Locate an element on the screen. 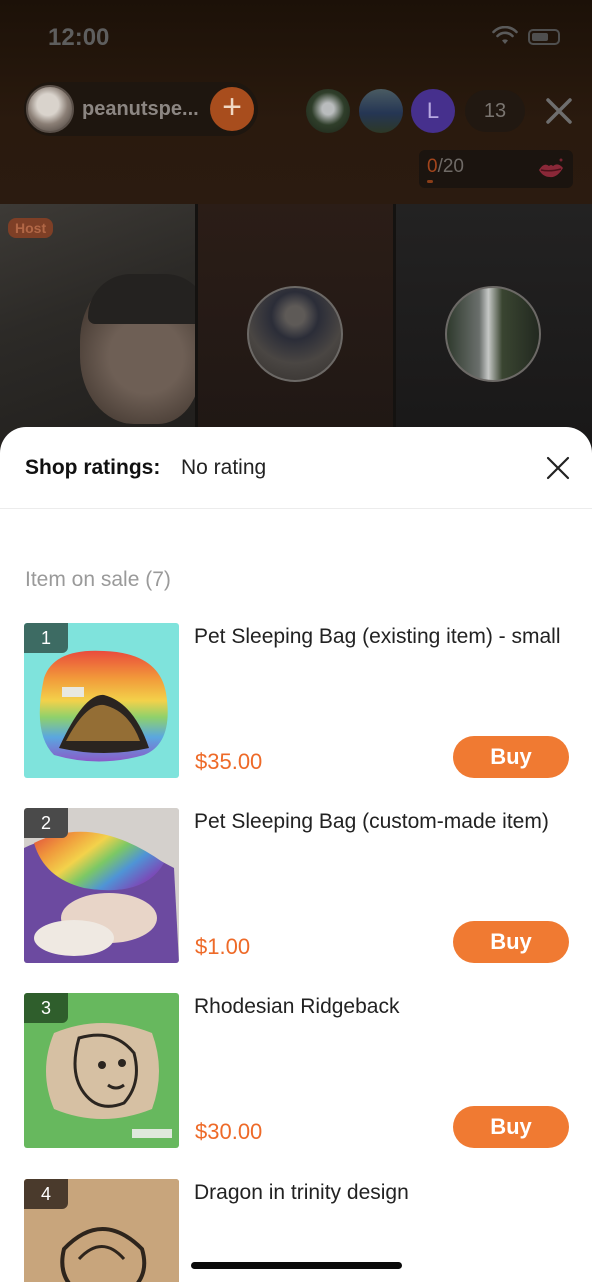 Image resolution: width=592 pixels, height=1282 pixels. product-price: $1.00 is located at coordinates (223, 946).